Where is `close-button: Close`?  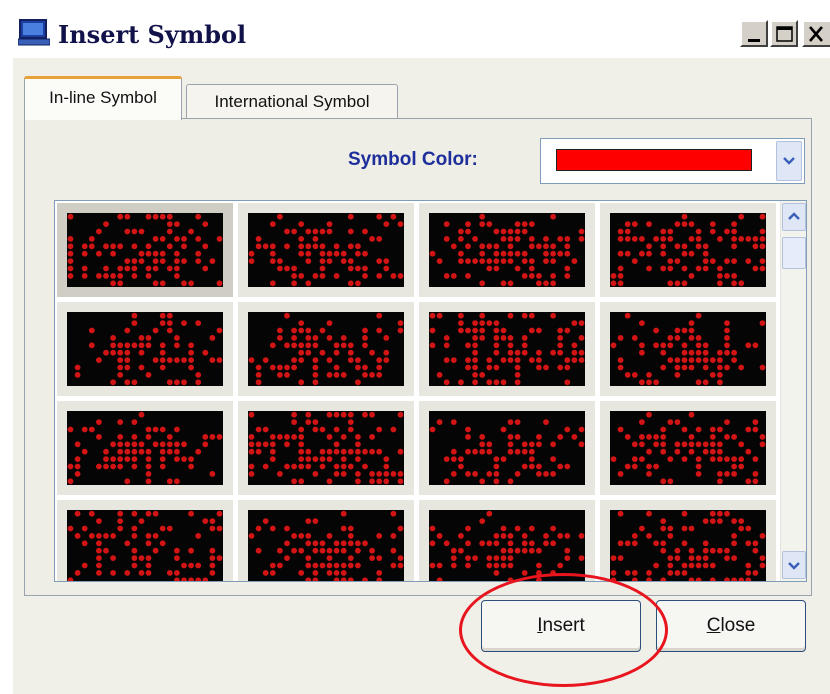 close-button: Close is located at coordinates (731, 626).